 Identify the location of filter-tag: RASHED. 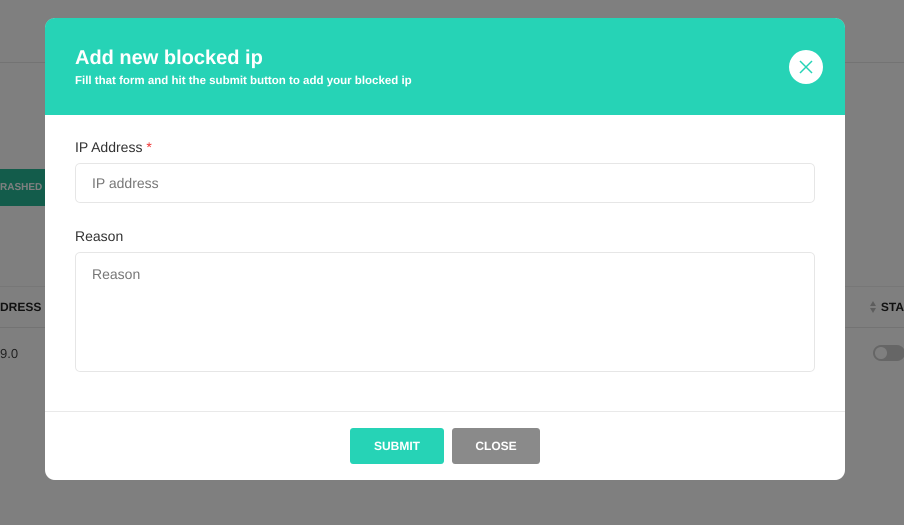
(22, 187).